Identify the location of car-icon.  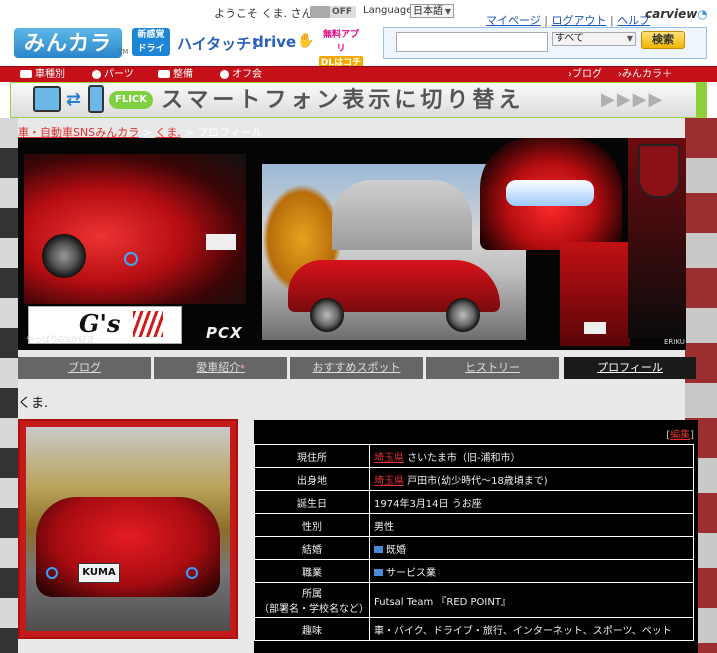
(26, 74).